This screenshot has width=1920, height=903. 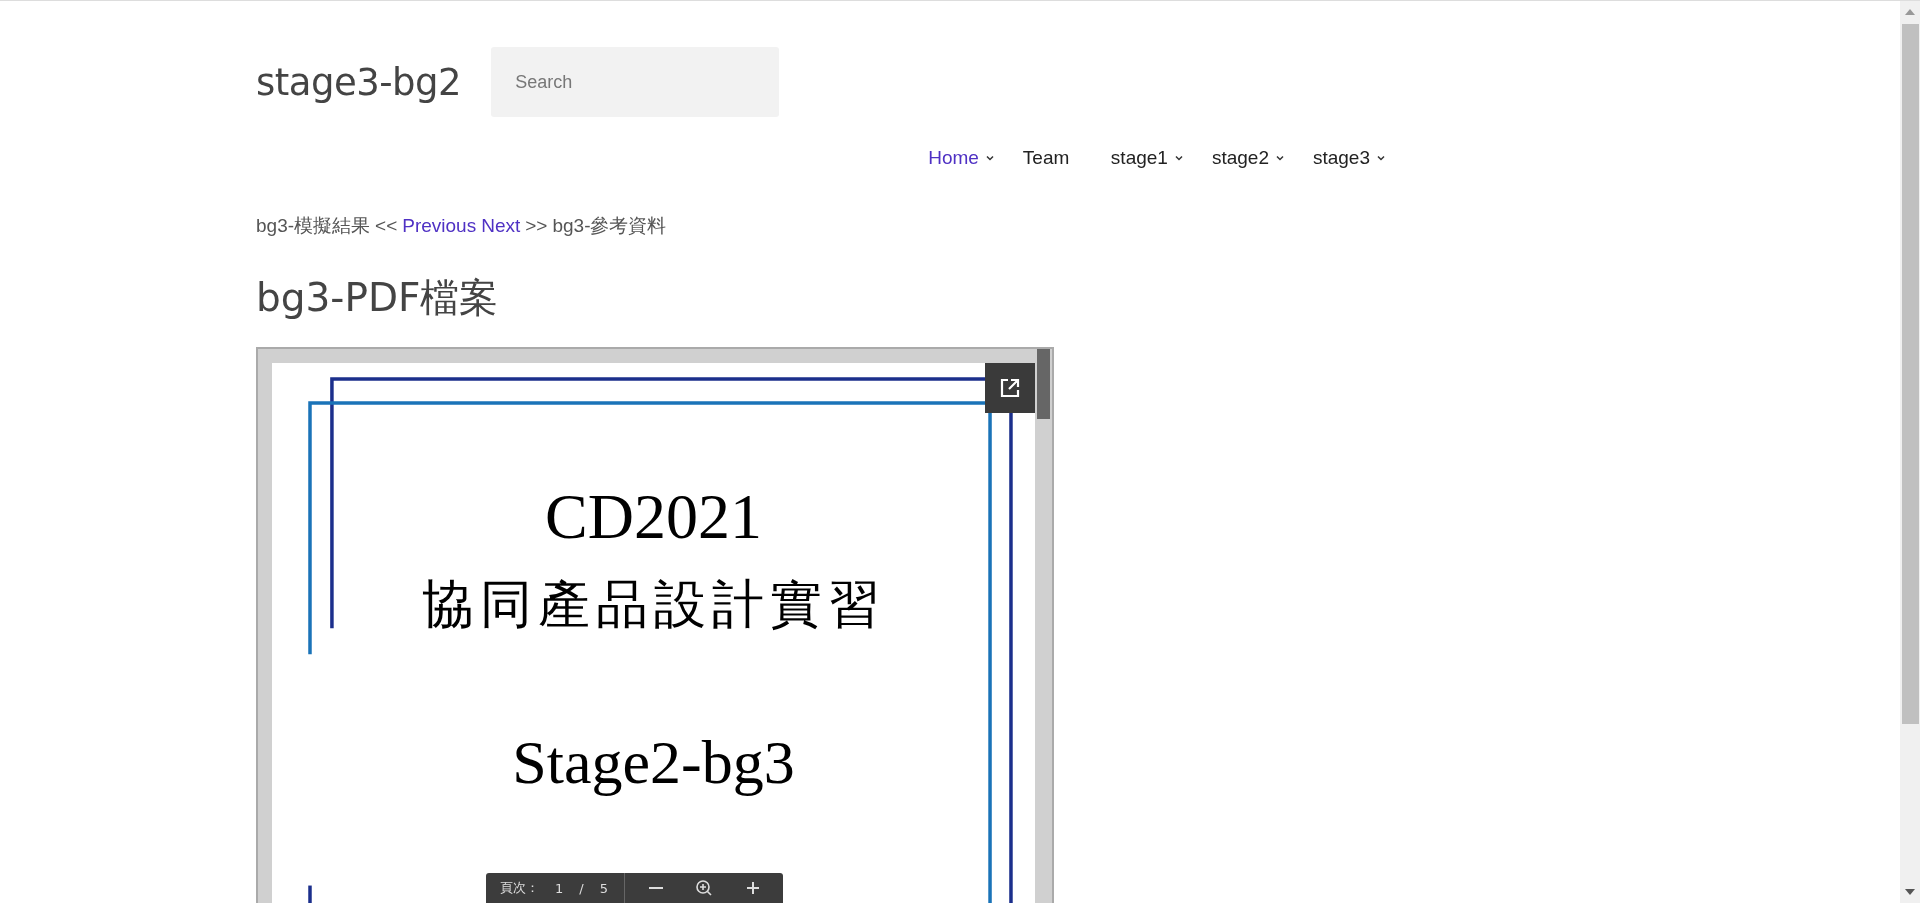 What do you see at coordinates (313, 226) in the screenshot?
I see `previous-post-title: bg3-模擬結果` at bounding box center [313, 226].